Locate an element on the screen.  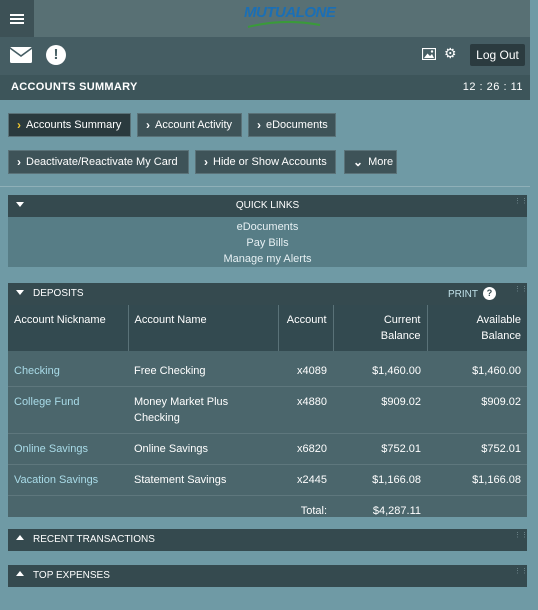
nav-edocuments: › eDocuments is located at coordinates (292, 125).